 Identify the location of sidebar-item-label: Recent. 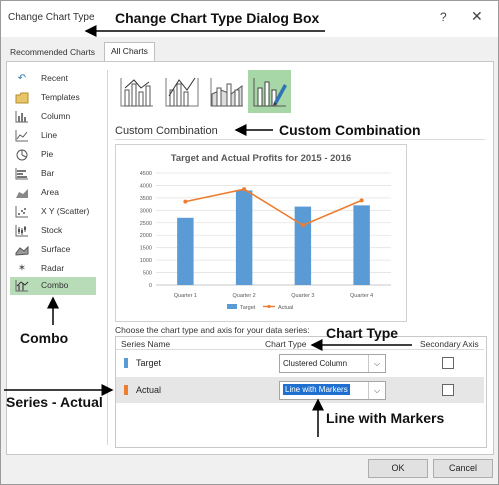
(54, 78).